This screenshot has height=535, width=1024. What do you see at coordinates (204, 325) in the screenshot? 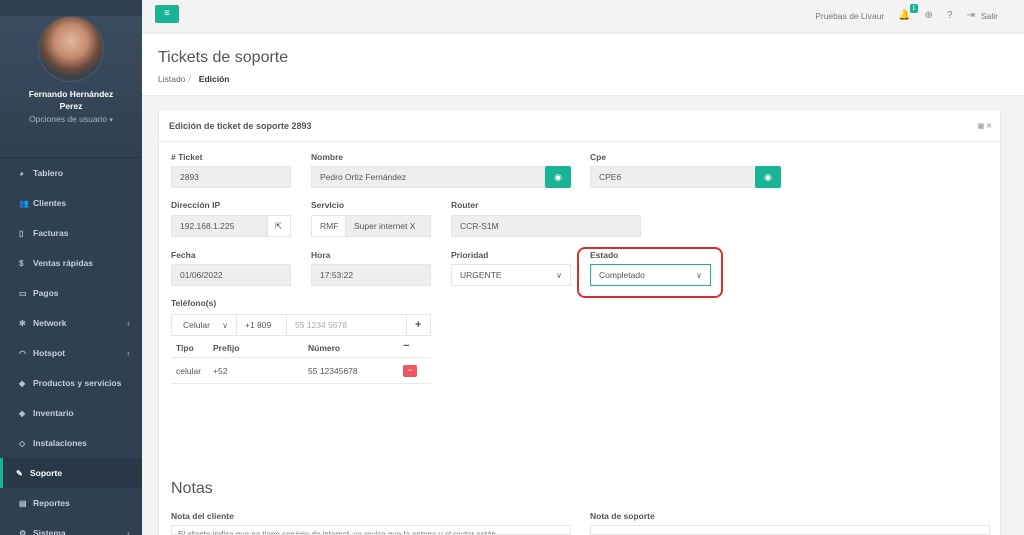
I see `phone-type-select: Celular ∨` at bounding box center [204, 325].